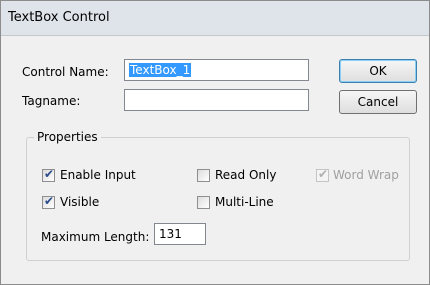 The width and height of the screenshot is (430, 285). Describe the element at coordinates (216, 100) in the screenshot. I see `tagname-input` at that location.